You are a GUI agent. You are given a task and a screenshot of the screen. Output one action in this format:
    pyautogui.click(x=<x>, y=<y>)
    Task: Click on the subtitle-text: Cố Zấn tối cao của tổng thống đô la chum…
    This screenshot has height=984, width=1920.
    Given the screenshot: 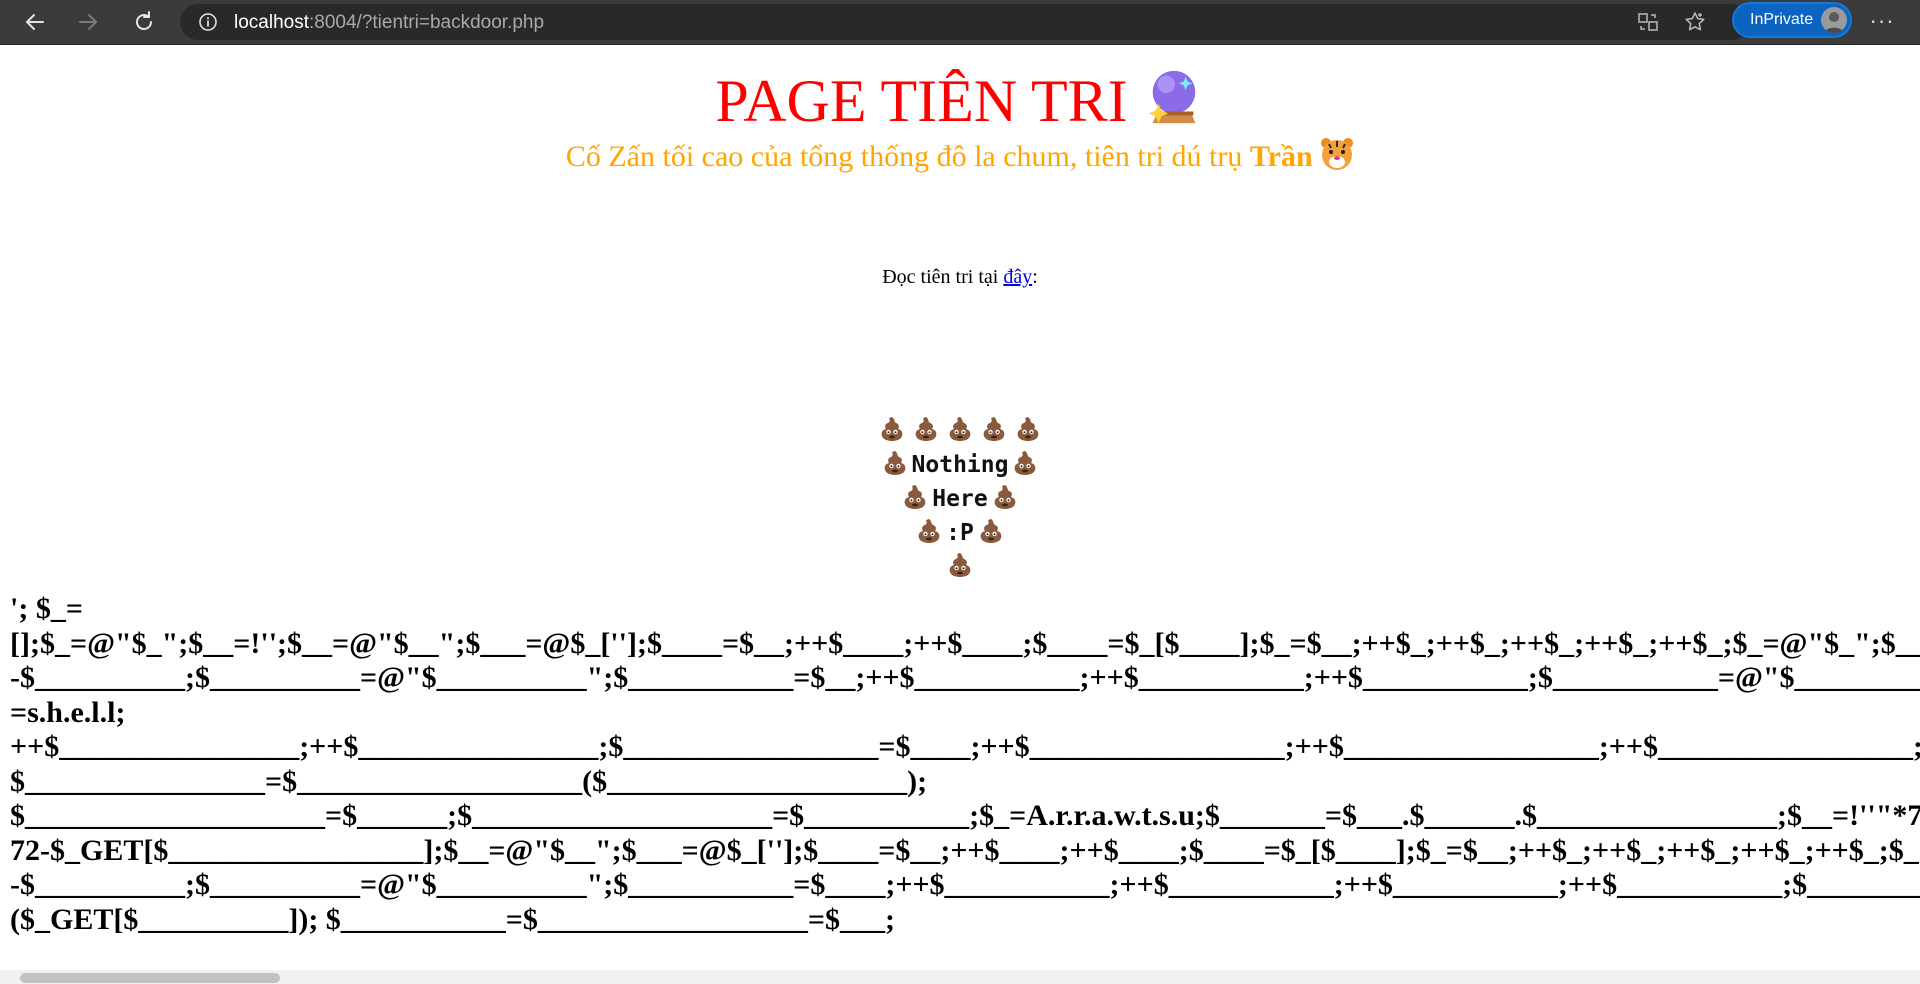 What is the action you would take?
    pyautogui.click(x=904, y=156)
    